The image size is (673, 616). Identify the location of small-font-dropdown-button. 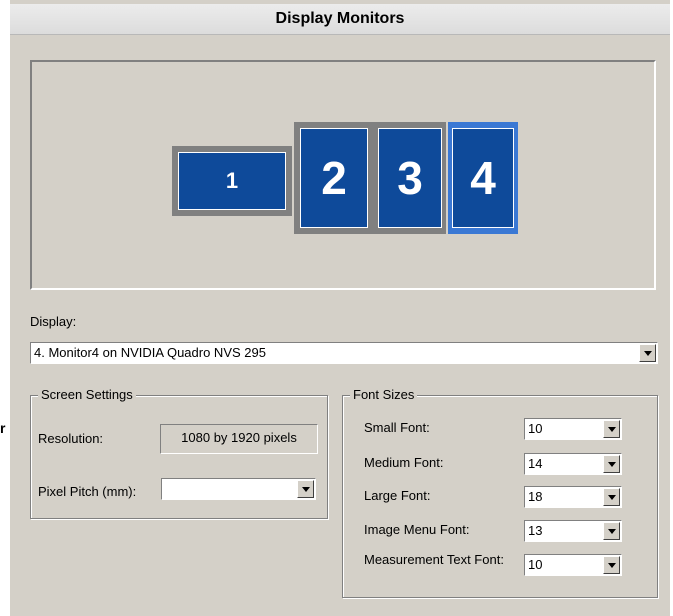
(611, 429).